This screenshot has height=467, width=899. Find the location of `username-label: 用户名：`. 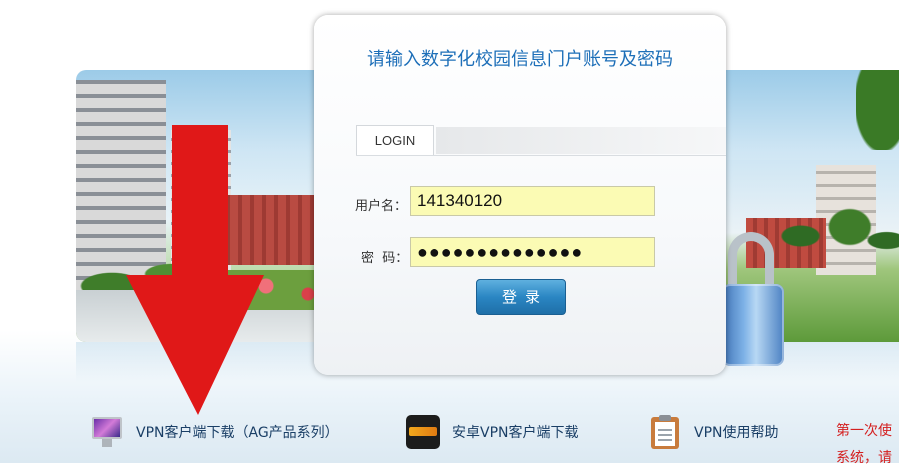

username-label: 用户名： is located at coordinates (381, 206).